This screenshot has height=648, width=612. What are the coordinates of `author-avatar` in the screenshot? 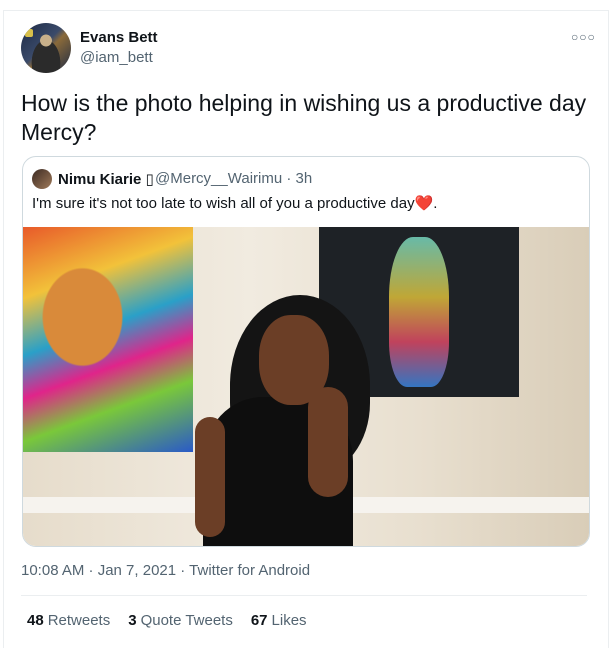 It's located at (46, 48).